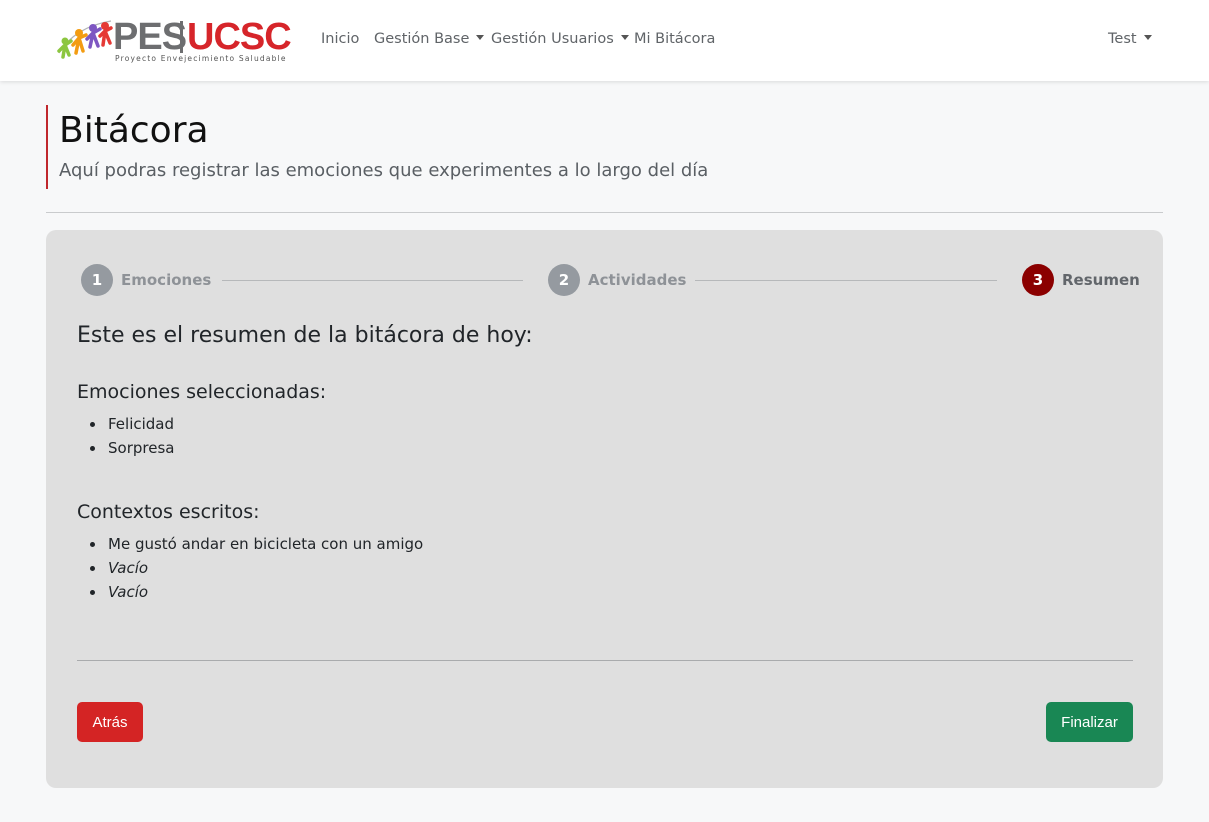 The image size is (1209, 822). I want to click on back-button: Atrás, so click(110, 722).